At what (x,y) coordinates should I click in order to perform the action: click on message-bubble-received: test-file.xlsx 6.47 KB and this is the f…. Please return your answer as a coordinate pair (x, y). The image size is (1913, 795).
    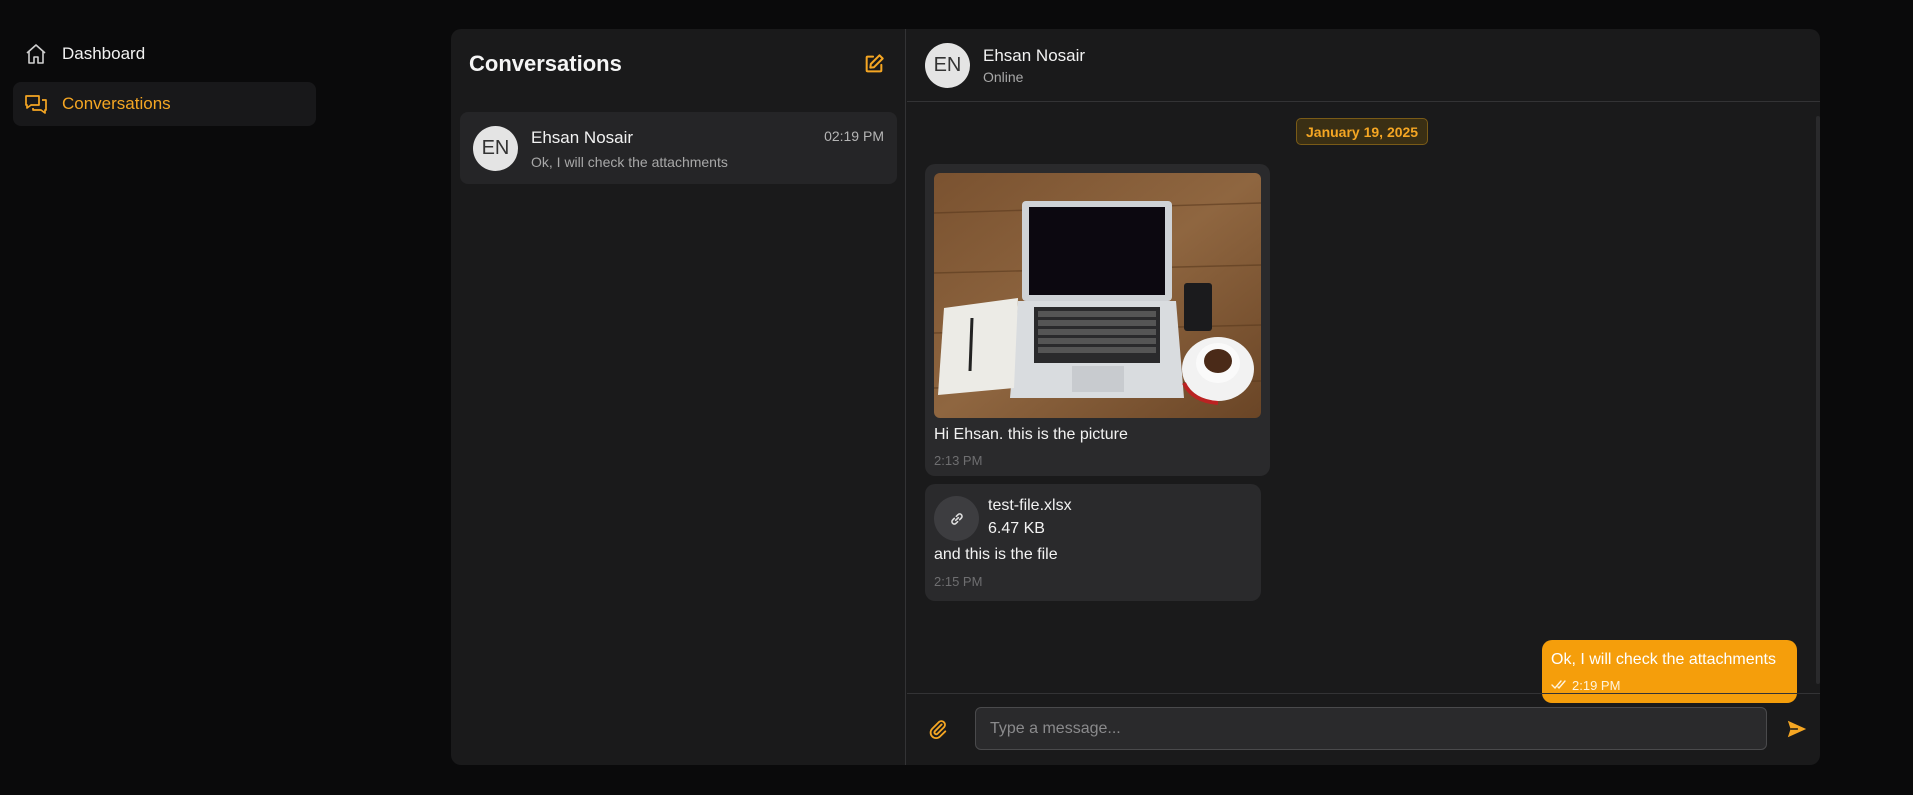
    Looking at the image, I should click on (1093, 542).